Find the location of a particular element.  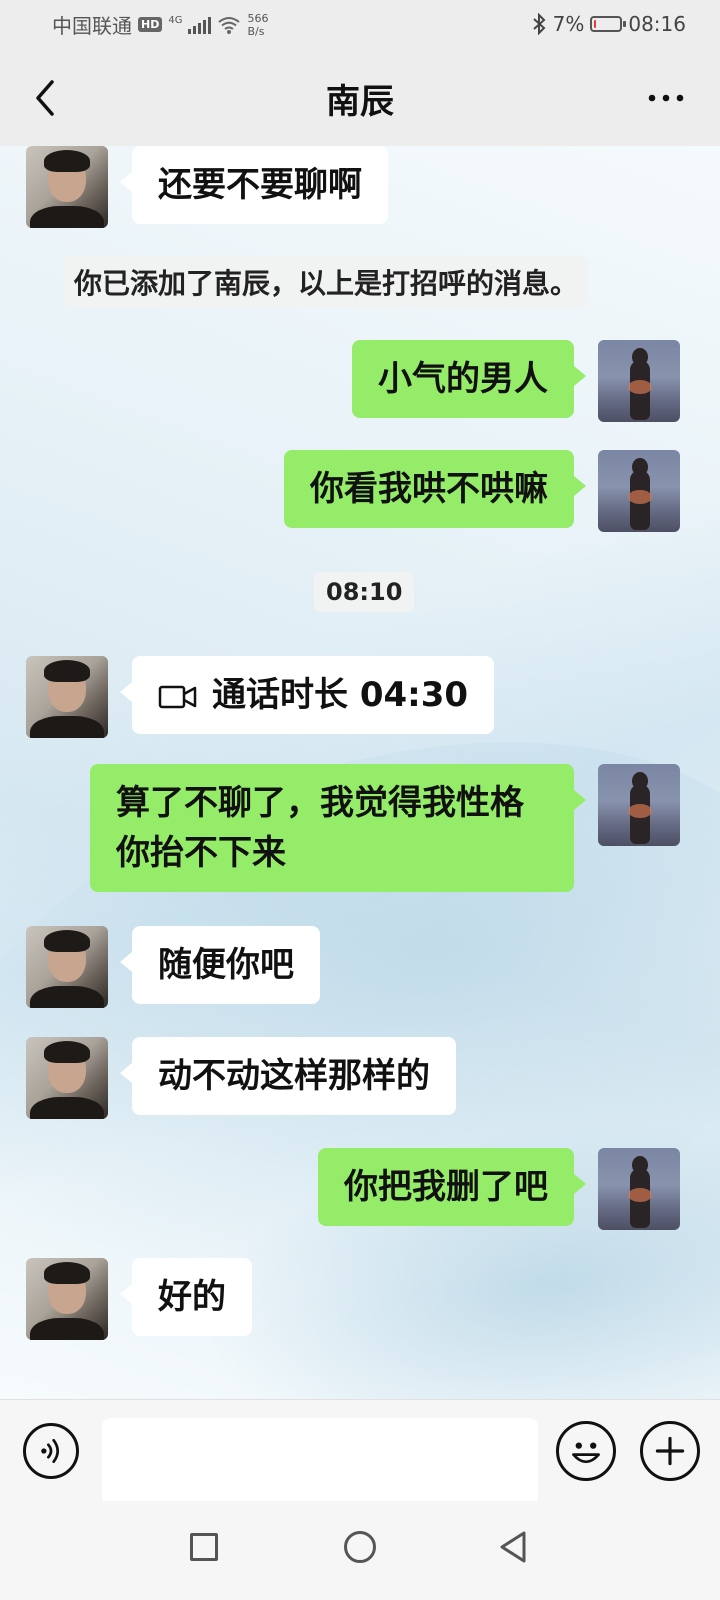

message-bubble-outgoing: 你把我删了吧 is located at coordinates (452, 1187).